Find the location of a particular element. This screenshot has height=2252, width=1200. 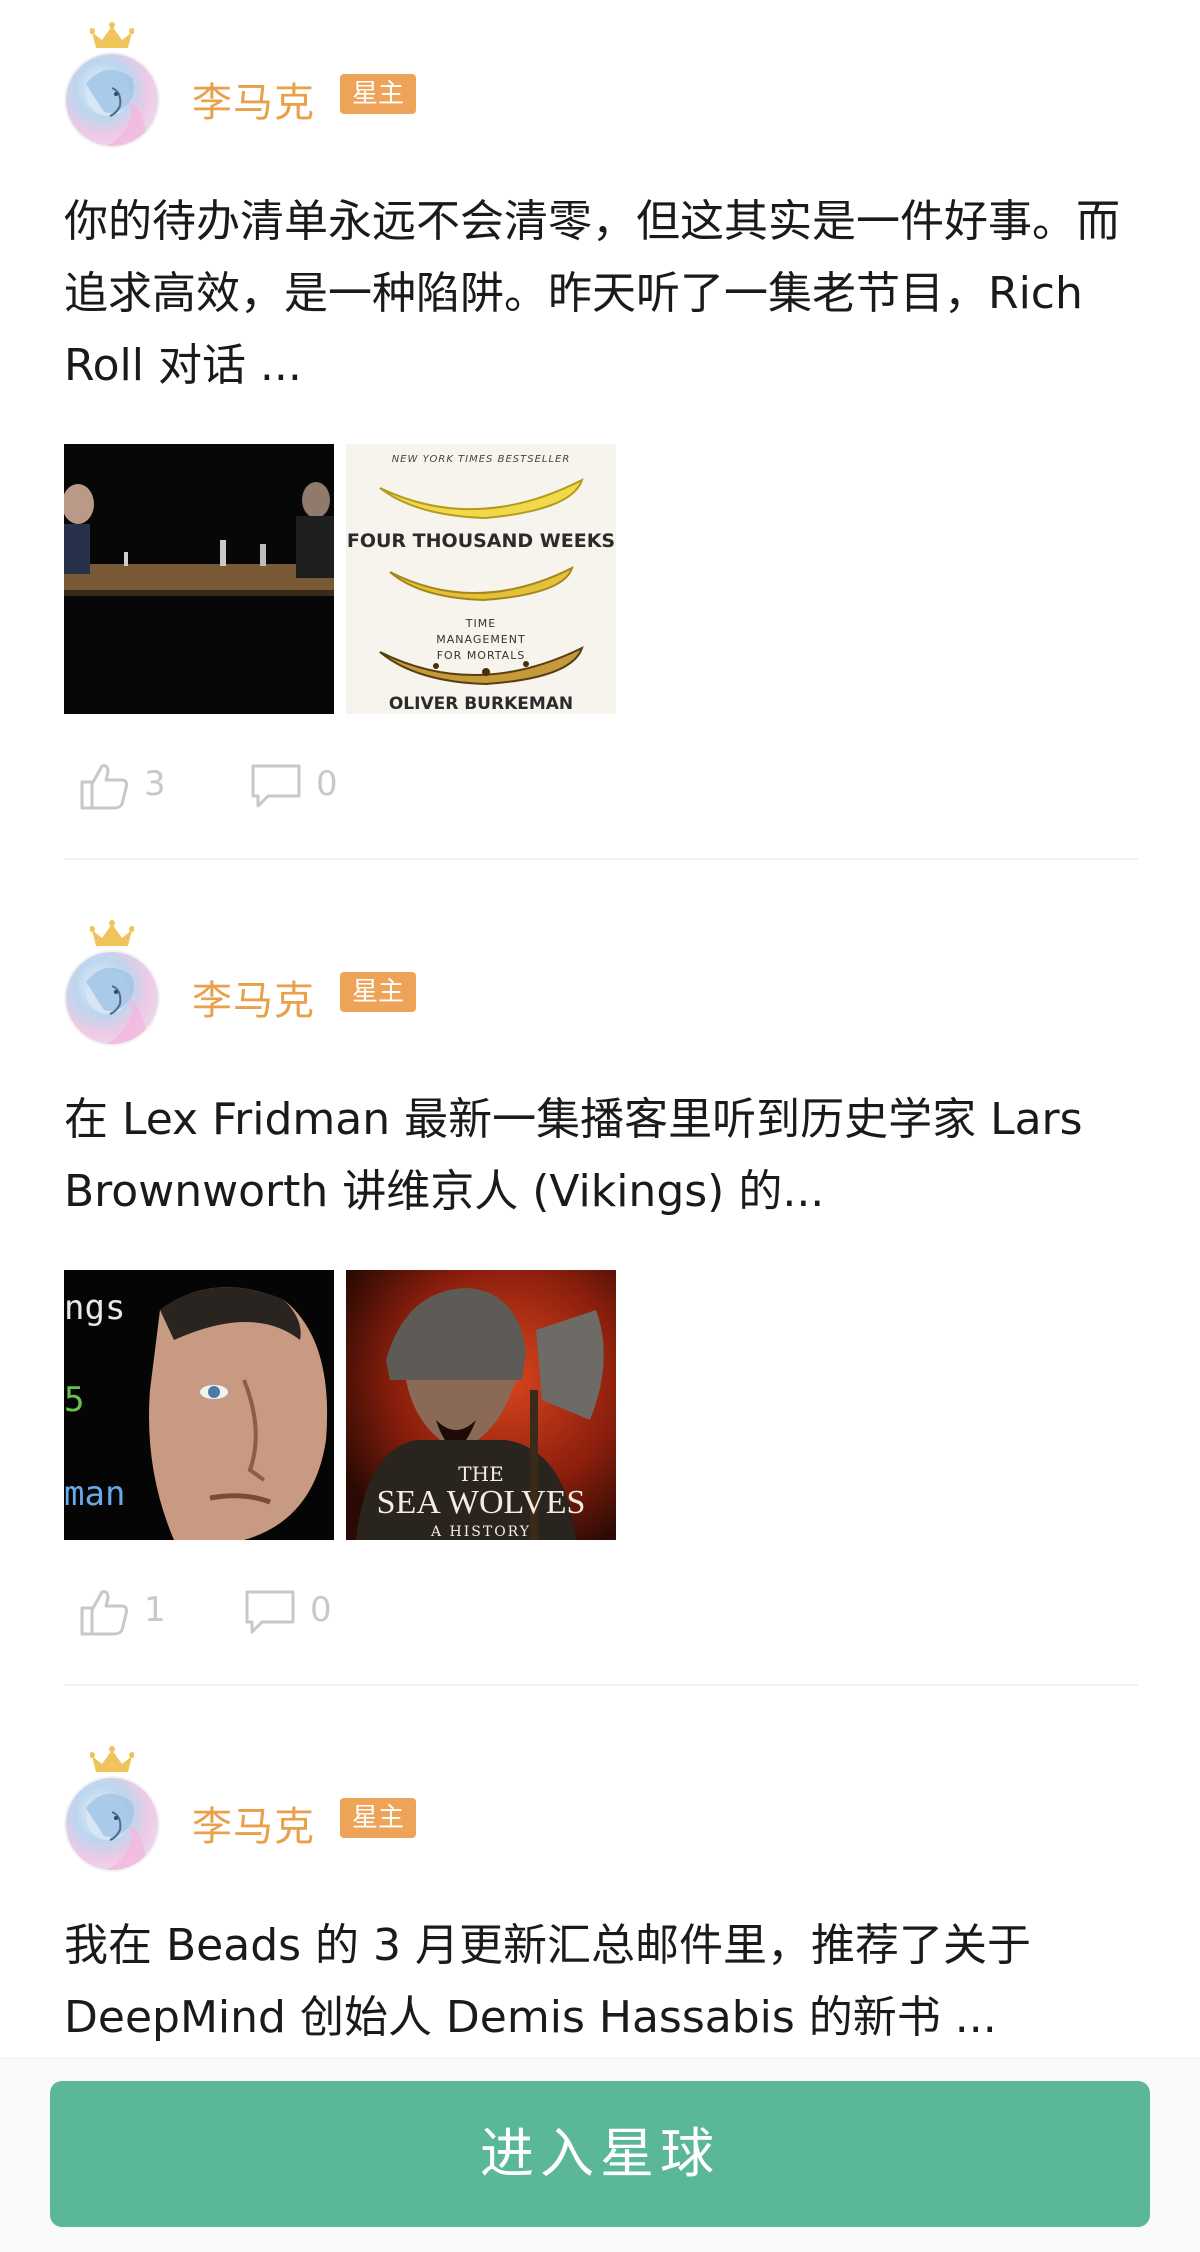

book-subtitle: A HISTORY is located at coordinates (481, 1532).